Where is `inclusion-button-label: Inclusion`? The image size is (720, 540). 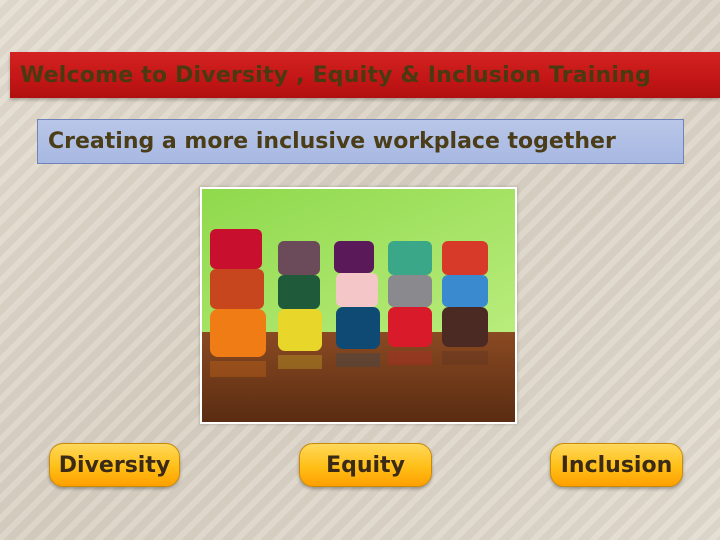 inclusion-button-label: Inclusion is located at coordinates (616, 465).